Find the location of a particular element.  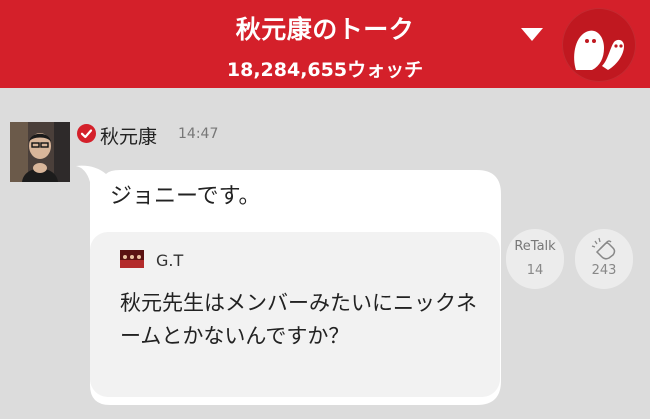

chevron-down-icon is located at coordinates (532, 35).